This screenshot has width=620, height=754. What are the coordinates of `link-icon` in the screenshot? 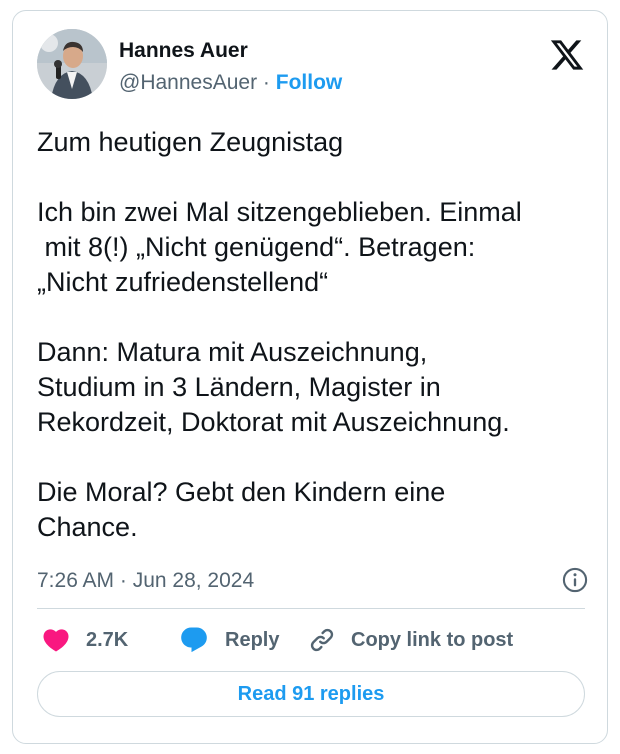 It's located at (322, 640).